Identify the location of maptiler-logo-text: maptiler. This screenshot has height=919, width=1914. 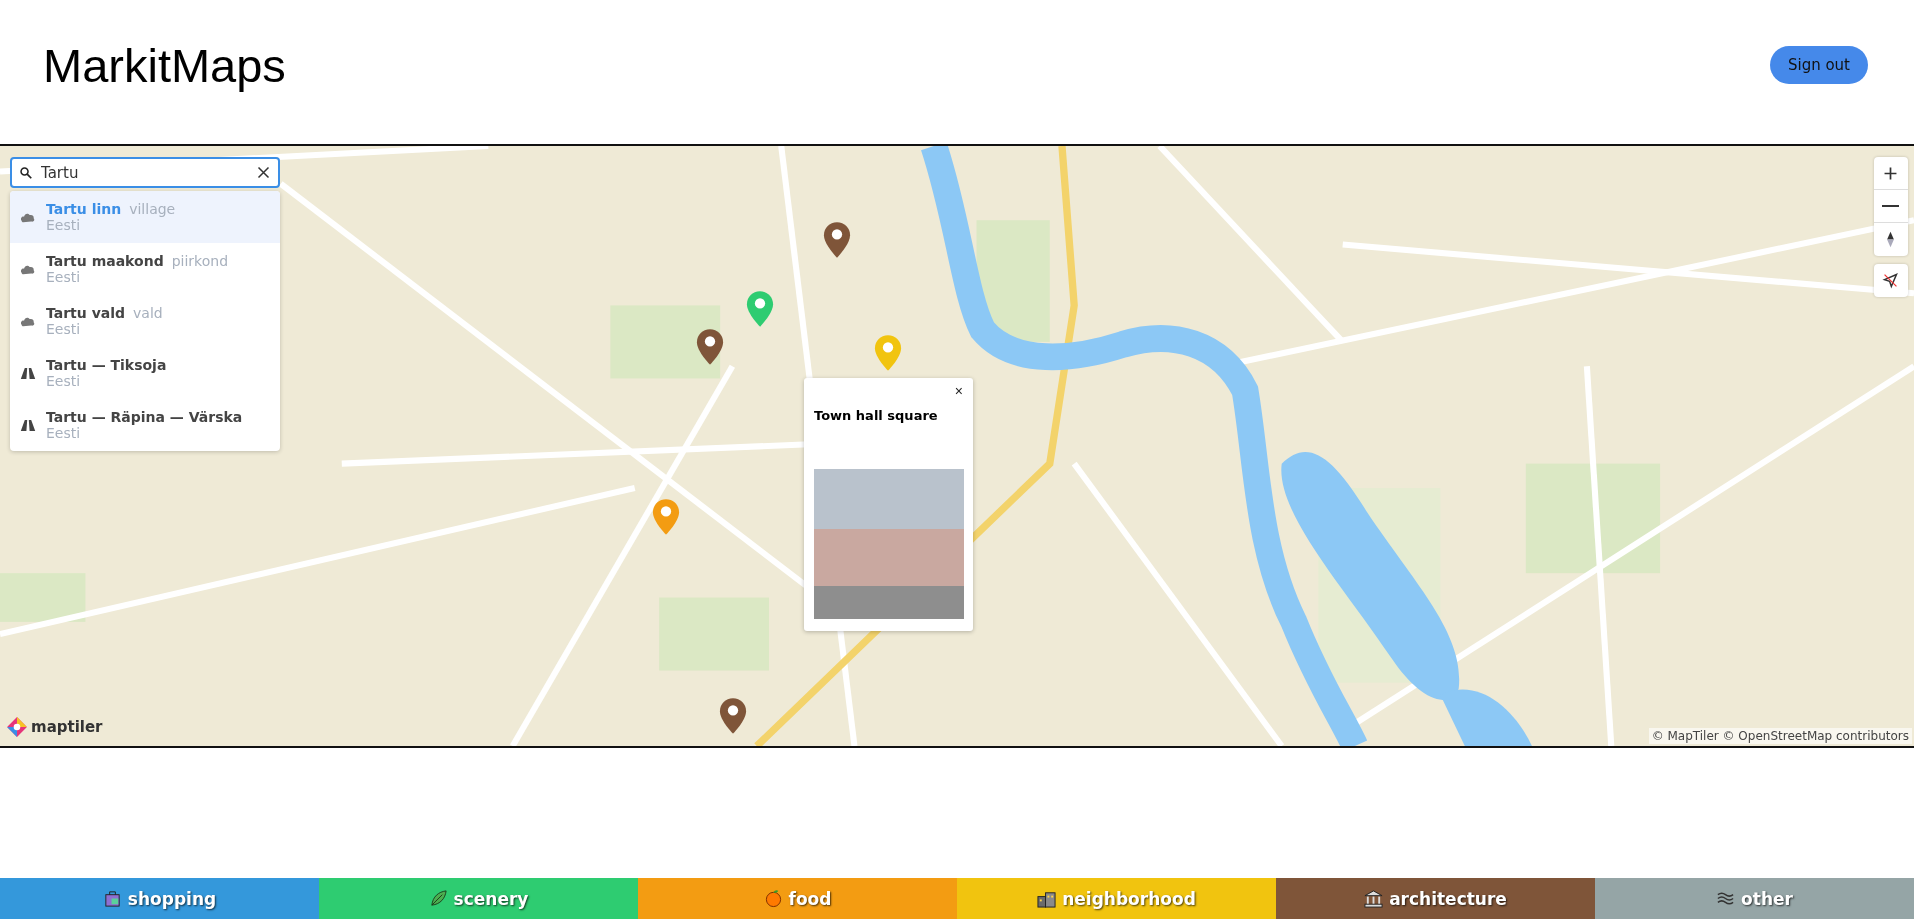
(67, 727).